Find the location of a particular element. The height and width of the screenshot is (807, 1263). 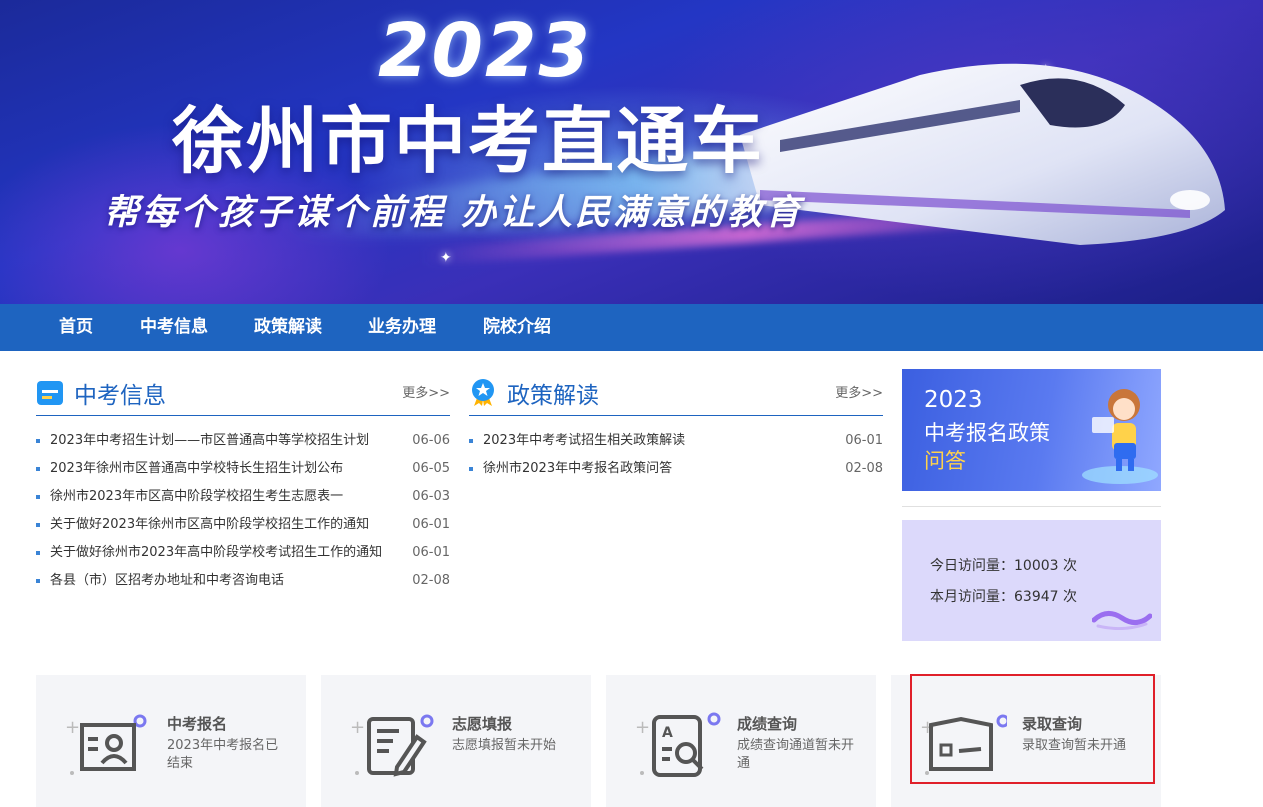

news-date: 06-06 is located at coordinates (431, 440).